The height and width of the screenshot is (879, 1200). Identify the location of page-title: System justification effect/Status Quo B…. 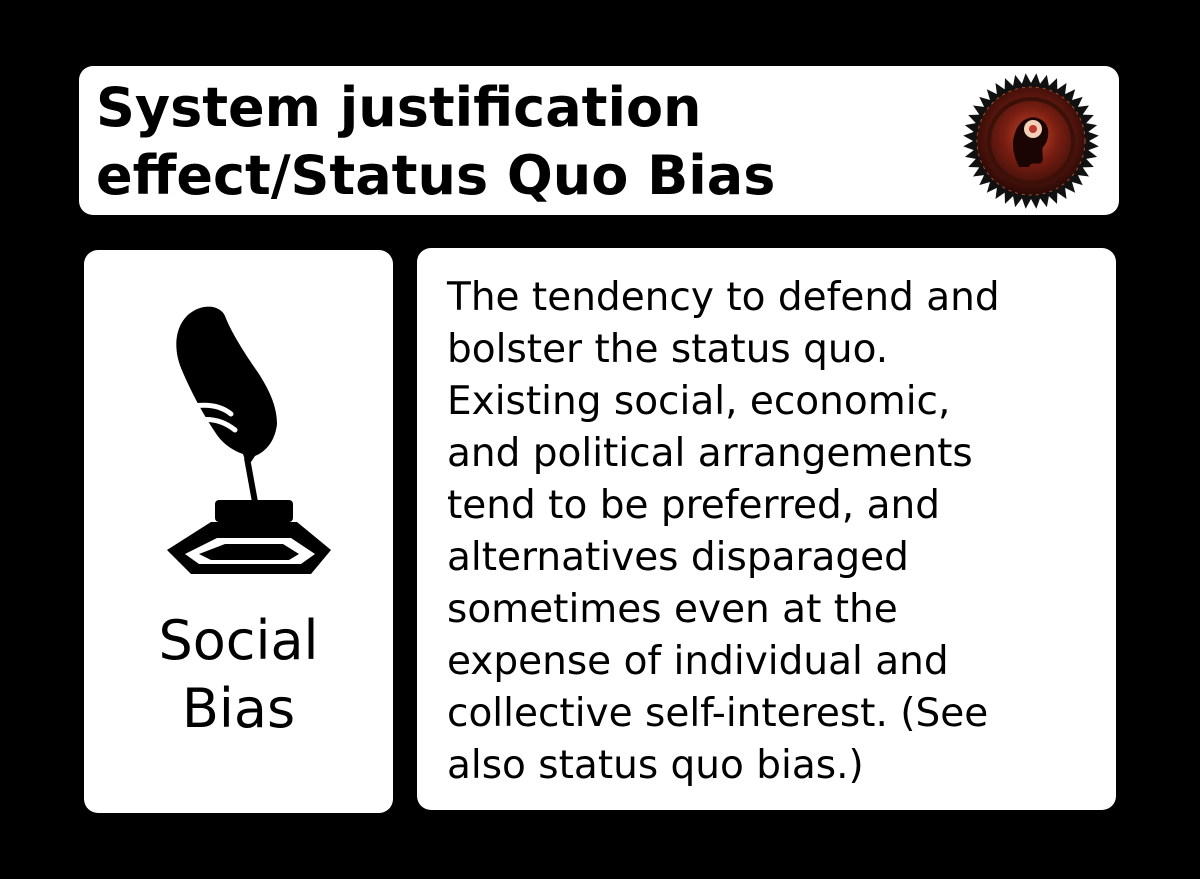
(436, 141).